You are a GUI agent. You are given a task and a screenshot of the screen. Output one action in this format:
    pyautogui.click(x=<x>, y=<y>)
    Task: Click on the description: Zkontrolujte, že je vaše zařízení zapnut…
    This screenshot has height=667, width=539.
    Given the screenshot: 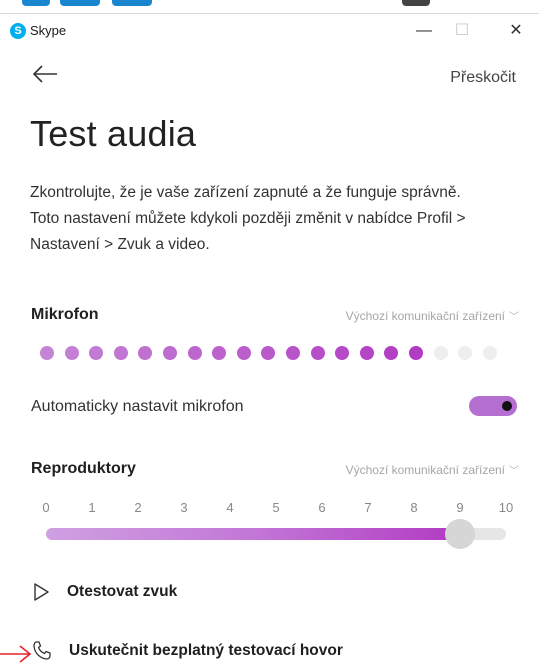 What is the action you would take?
    pyautogui.click(x=280, y=219)
    